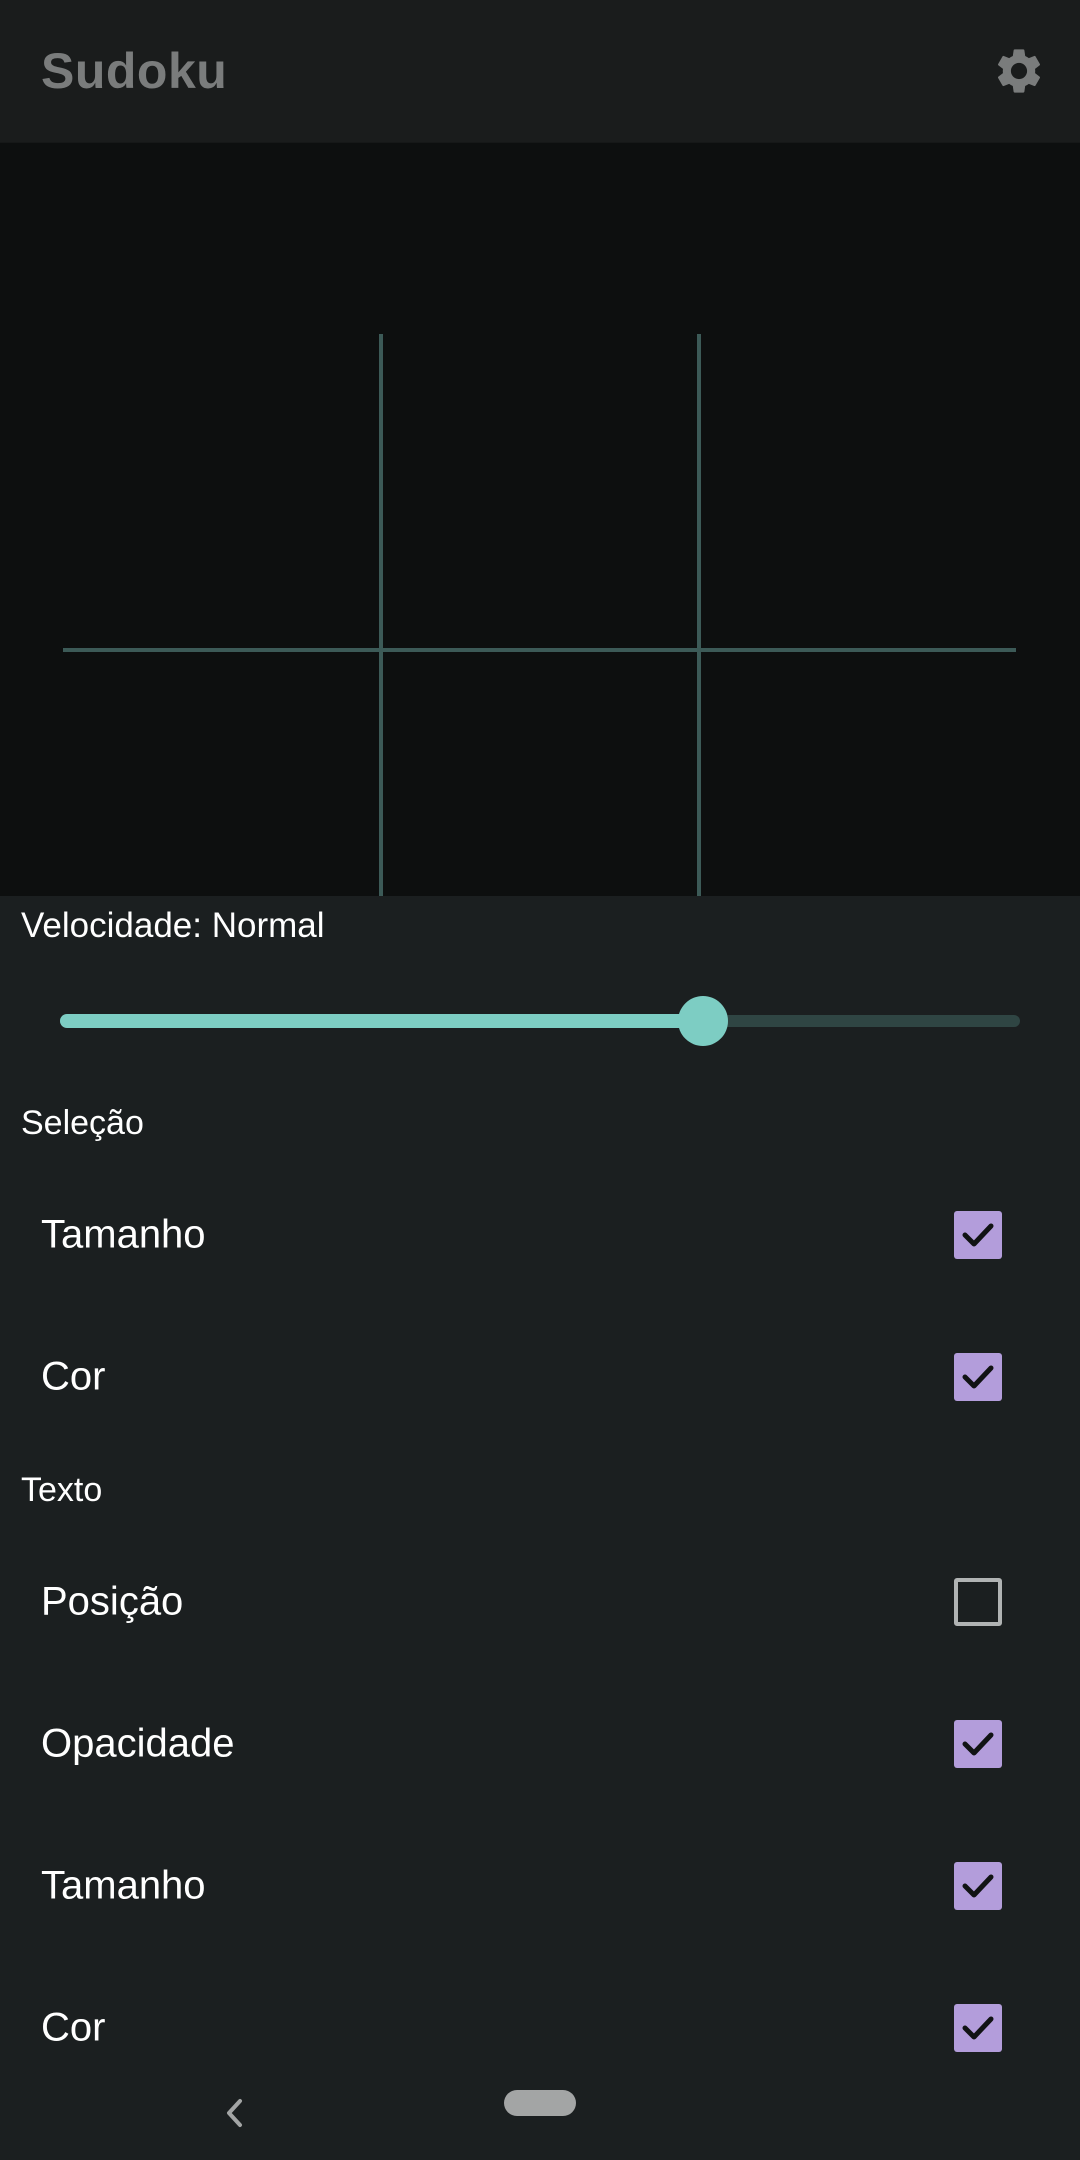 The image size is (1080, 2160). What do you see at coordinates (381, 1021) in the screenshot?
I see `slider-fill` at bounding box center [381, 1021].